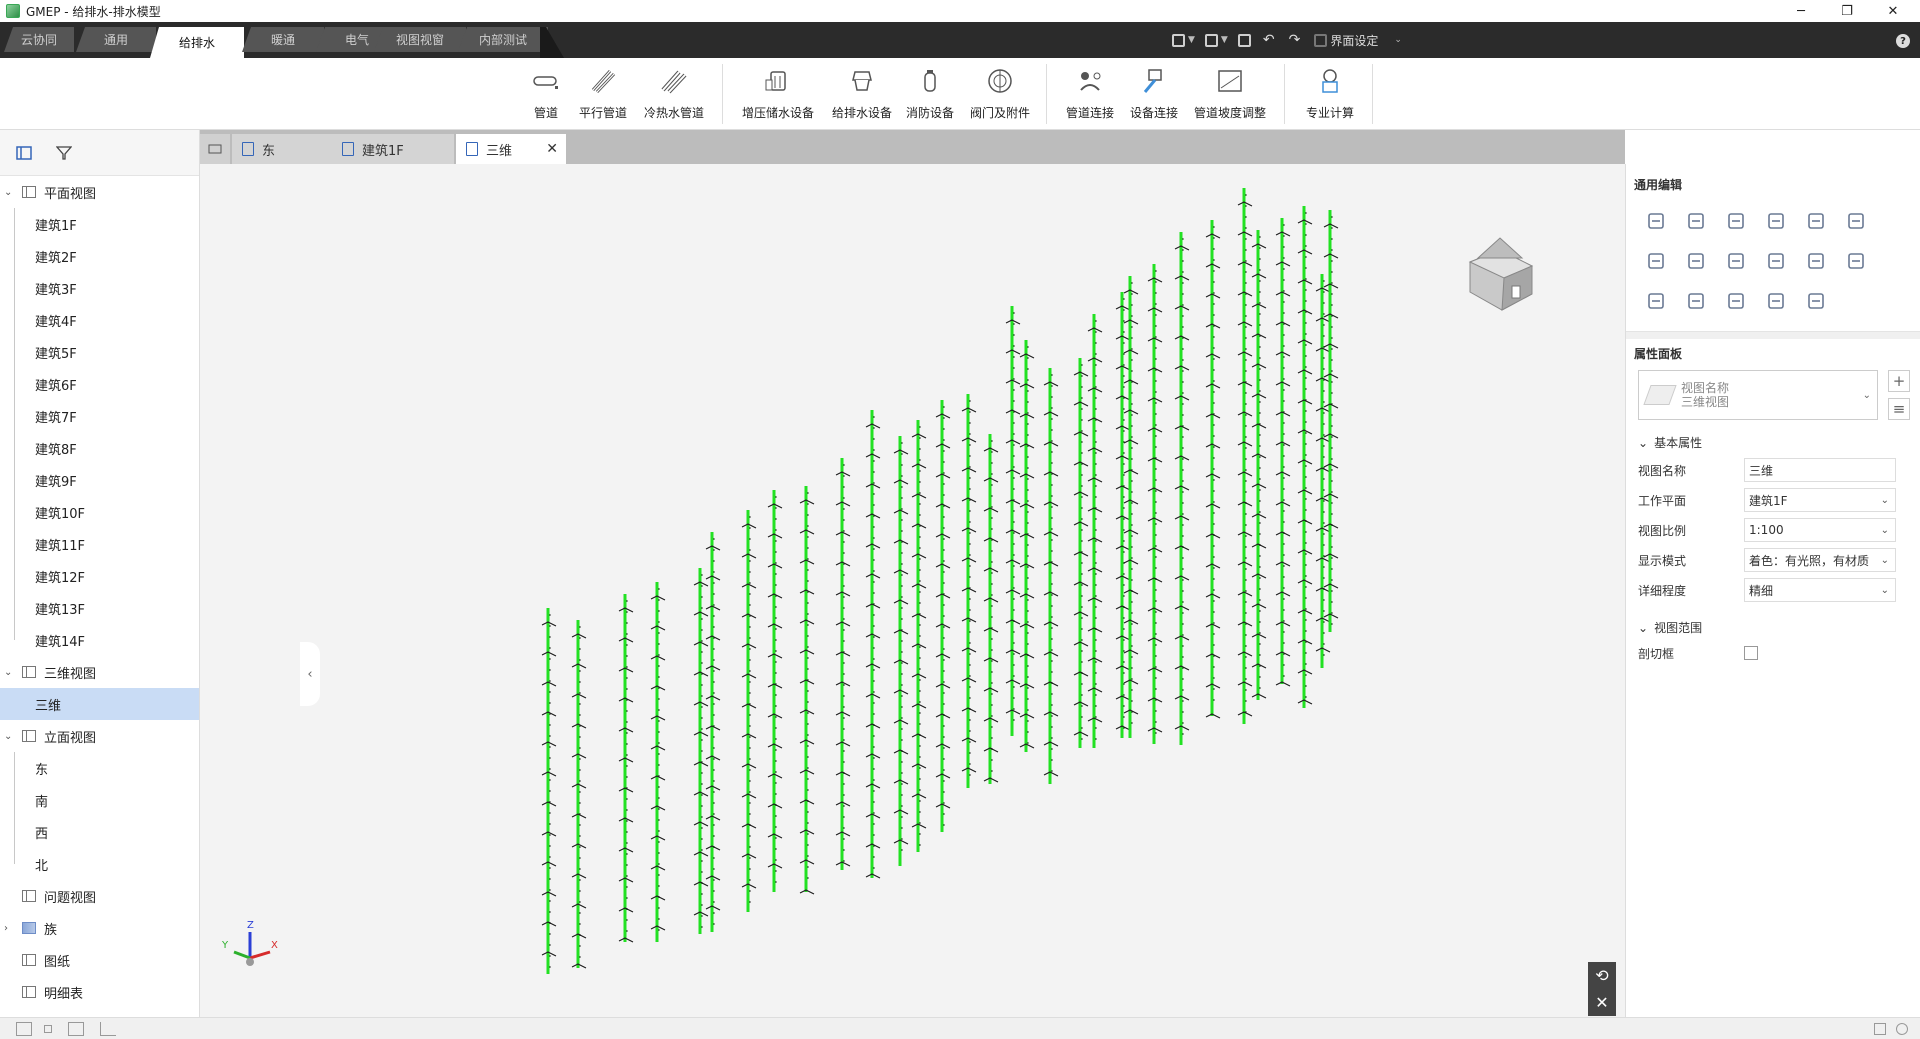  Describe the element at coordinates (1899, 381) in the screenshot. I see `add-view-icon: +` at that location.